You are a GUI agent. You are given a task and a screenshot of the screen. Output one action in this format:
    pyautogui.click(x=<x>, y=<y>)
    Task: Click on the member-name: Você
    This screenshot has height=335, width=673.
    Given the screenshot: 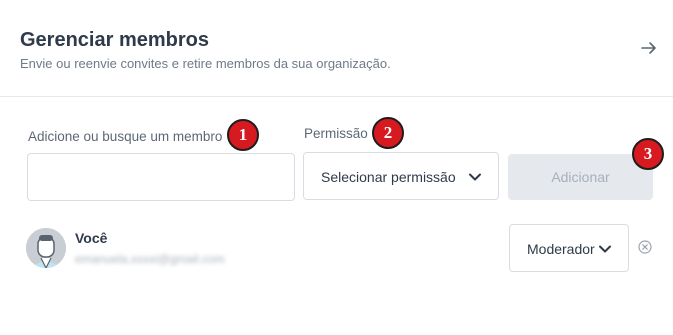 What is the action you would take?
    pyautogui.click(x=91, y=238)
    